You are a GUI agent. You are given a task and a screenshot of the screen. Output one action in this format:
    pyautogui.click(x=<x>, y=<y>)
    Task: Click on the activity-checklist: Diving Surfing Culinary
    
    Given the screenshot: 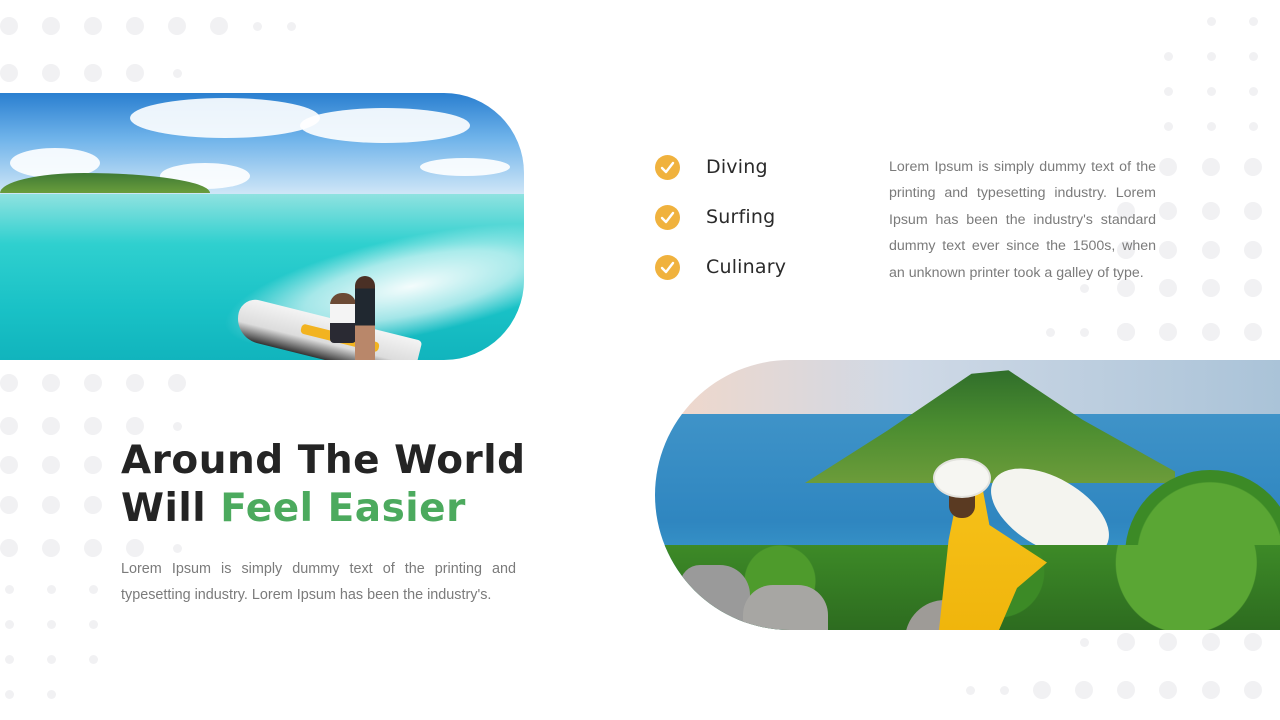 What is the action you would take?
    pyautogui.click(x=720, y=229)
    